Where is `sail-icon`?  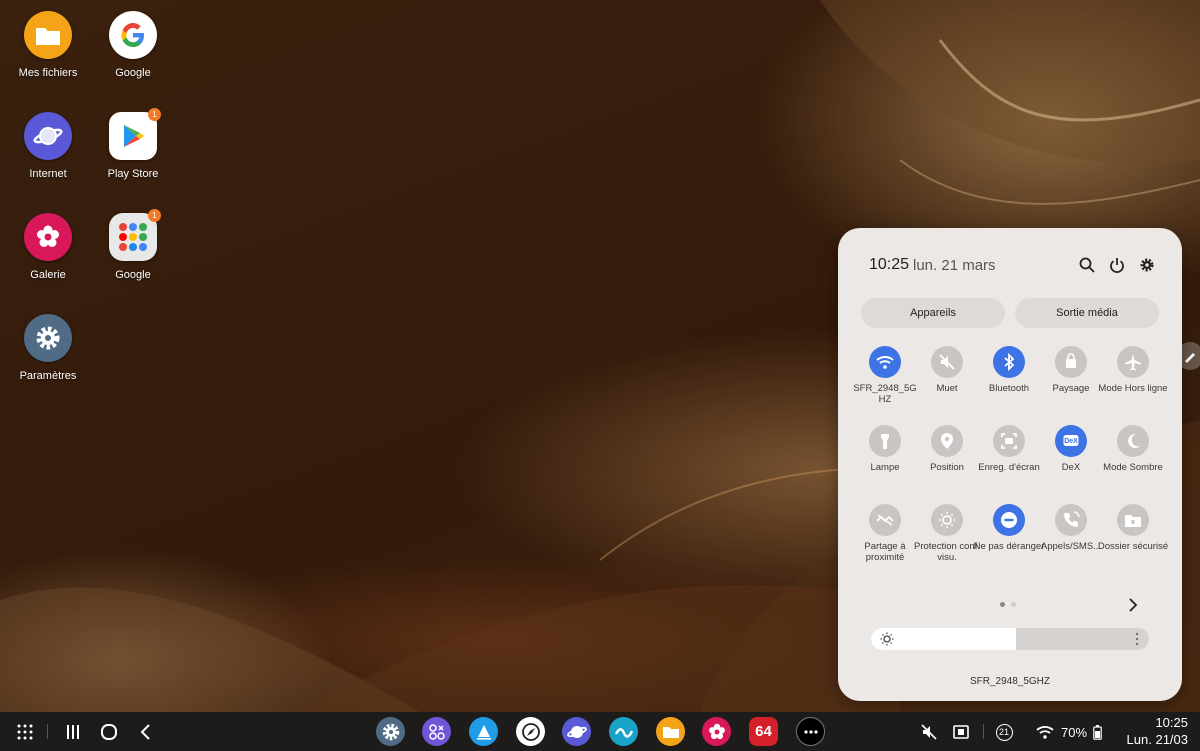
sail-icon is located at coordinates (484, 732).